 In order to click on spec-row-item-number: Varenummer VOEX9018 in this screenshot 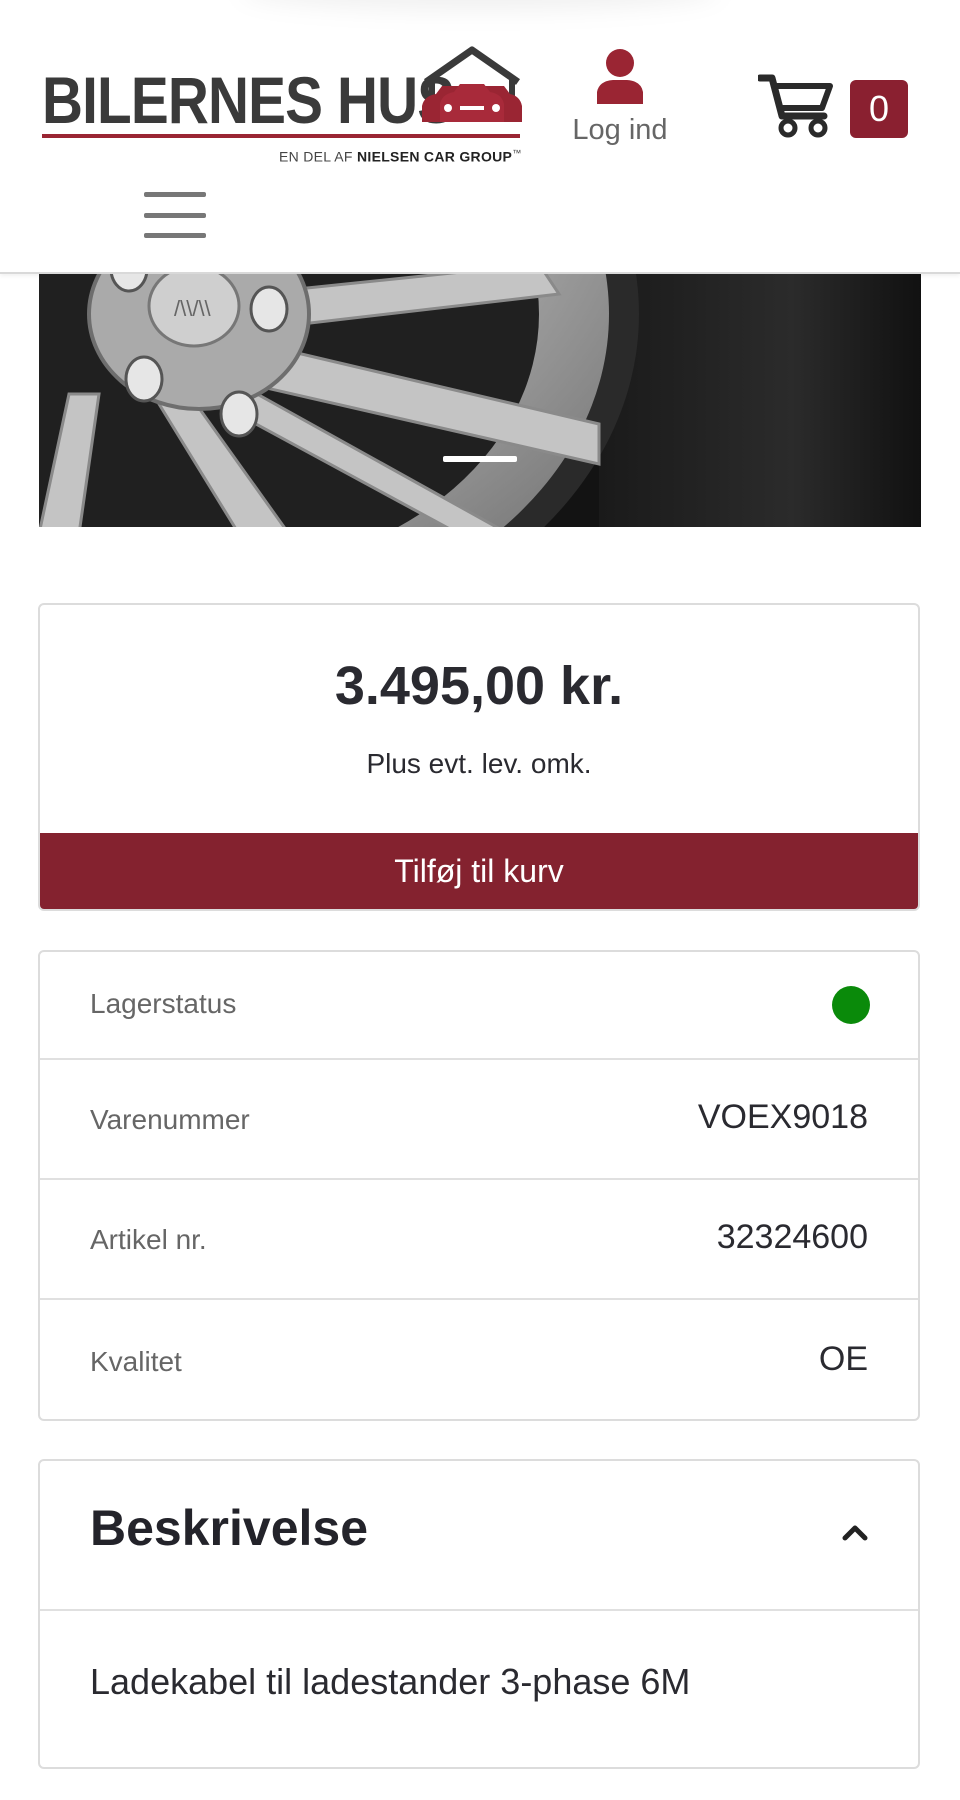, I will do `click(479, 1119)`.